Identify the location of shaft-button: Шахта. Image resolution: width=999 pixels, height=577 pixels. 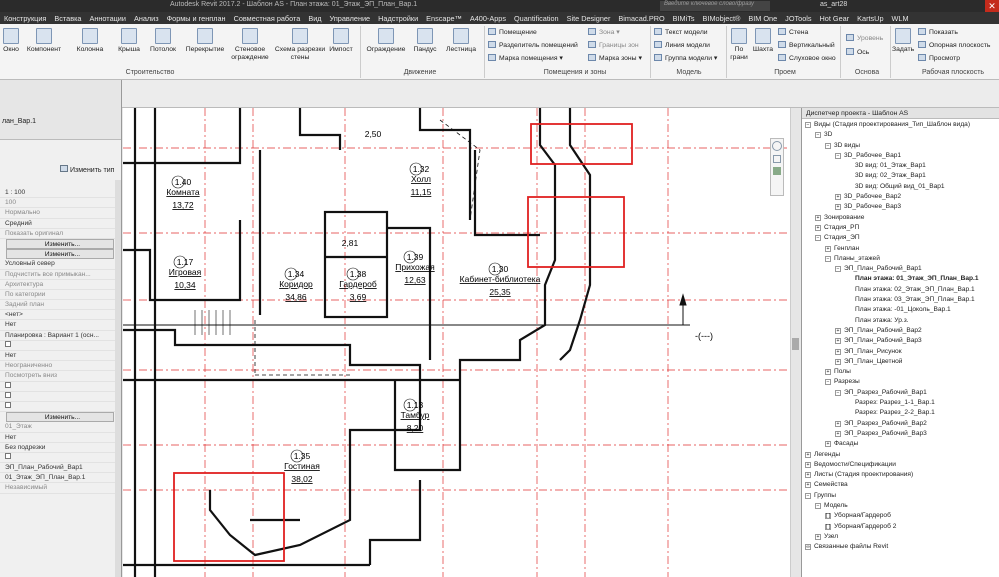
(763, 41).